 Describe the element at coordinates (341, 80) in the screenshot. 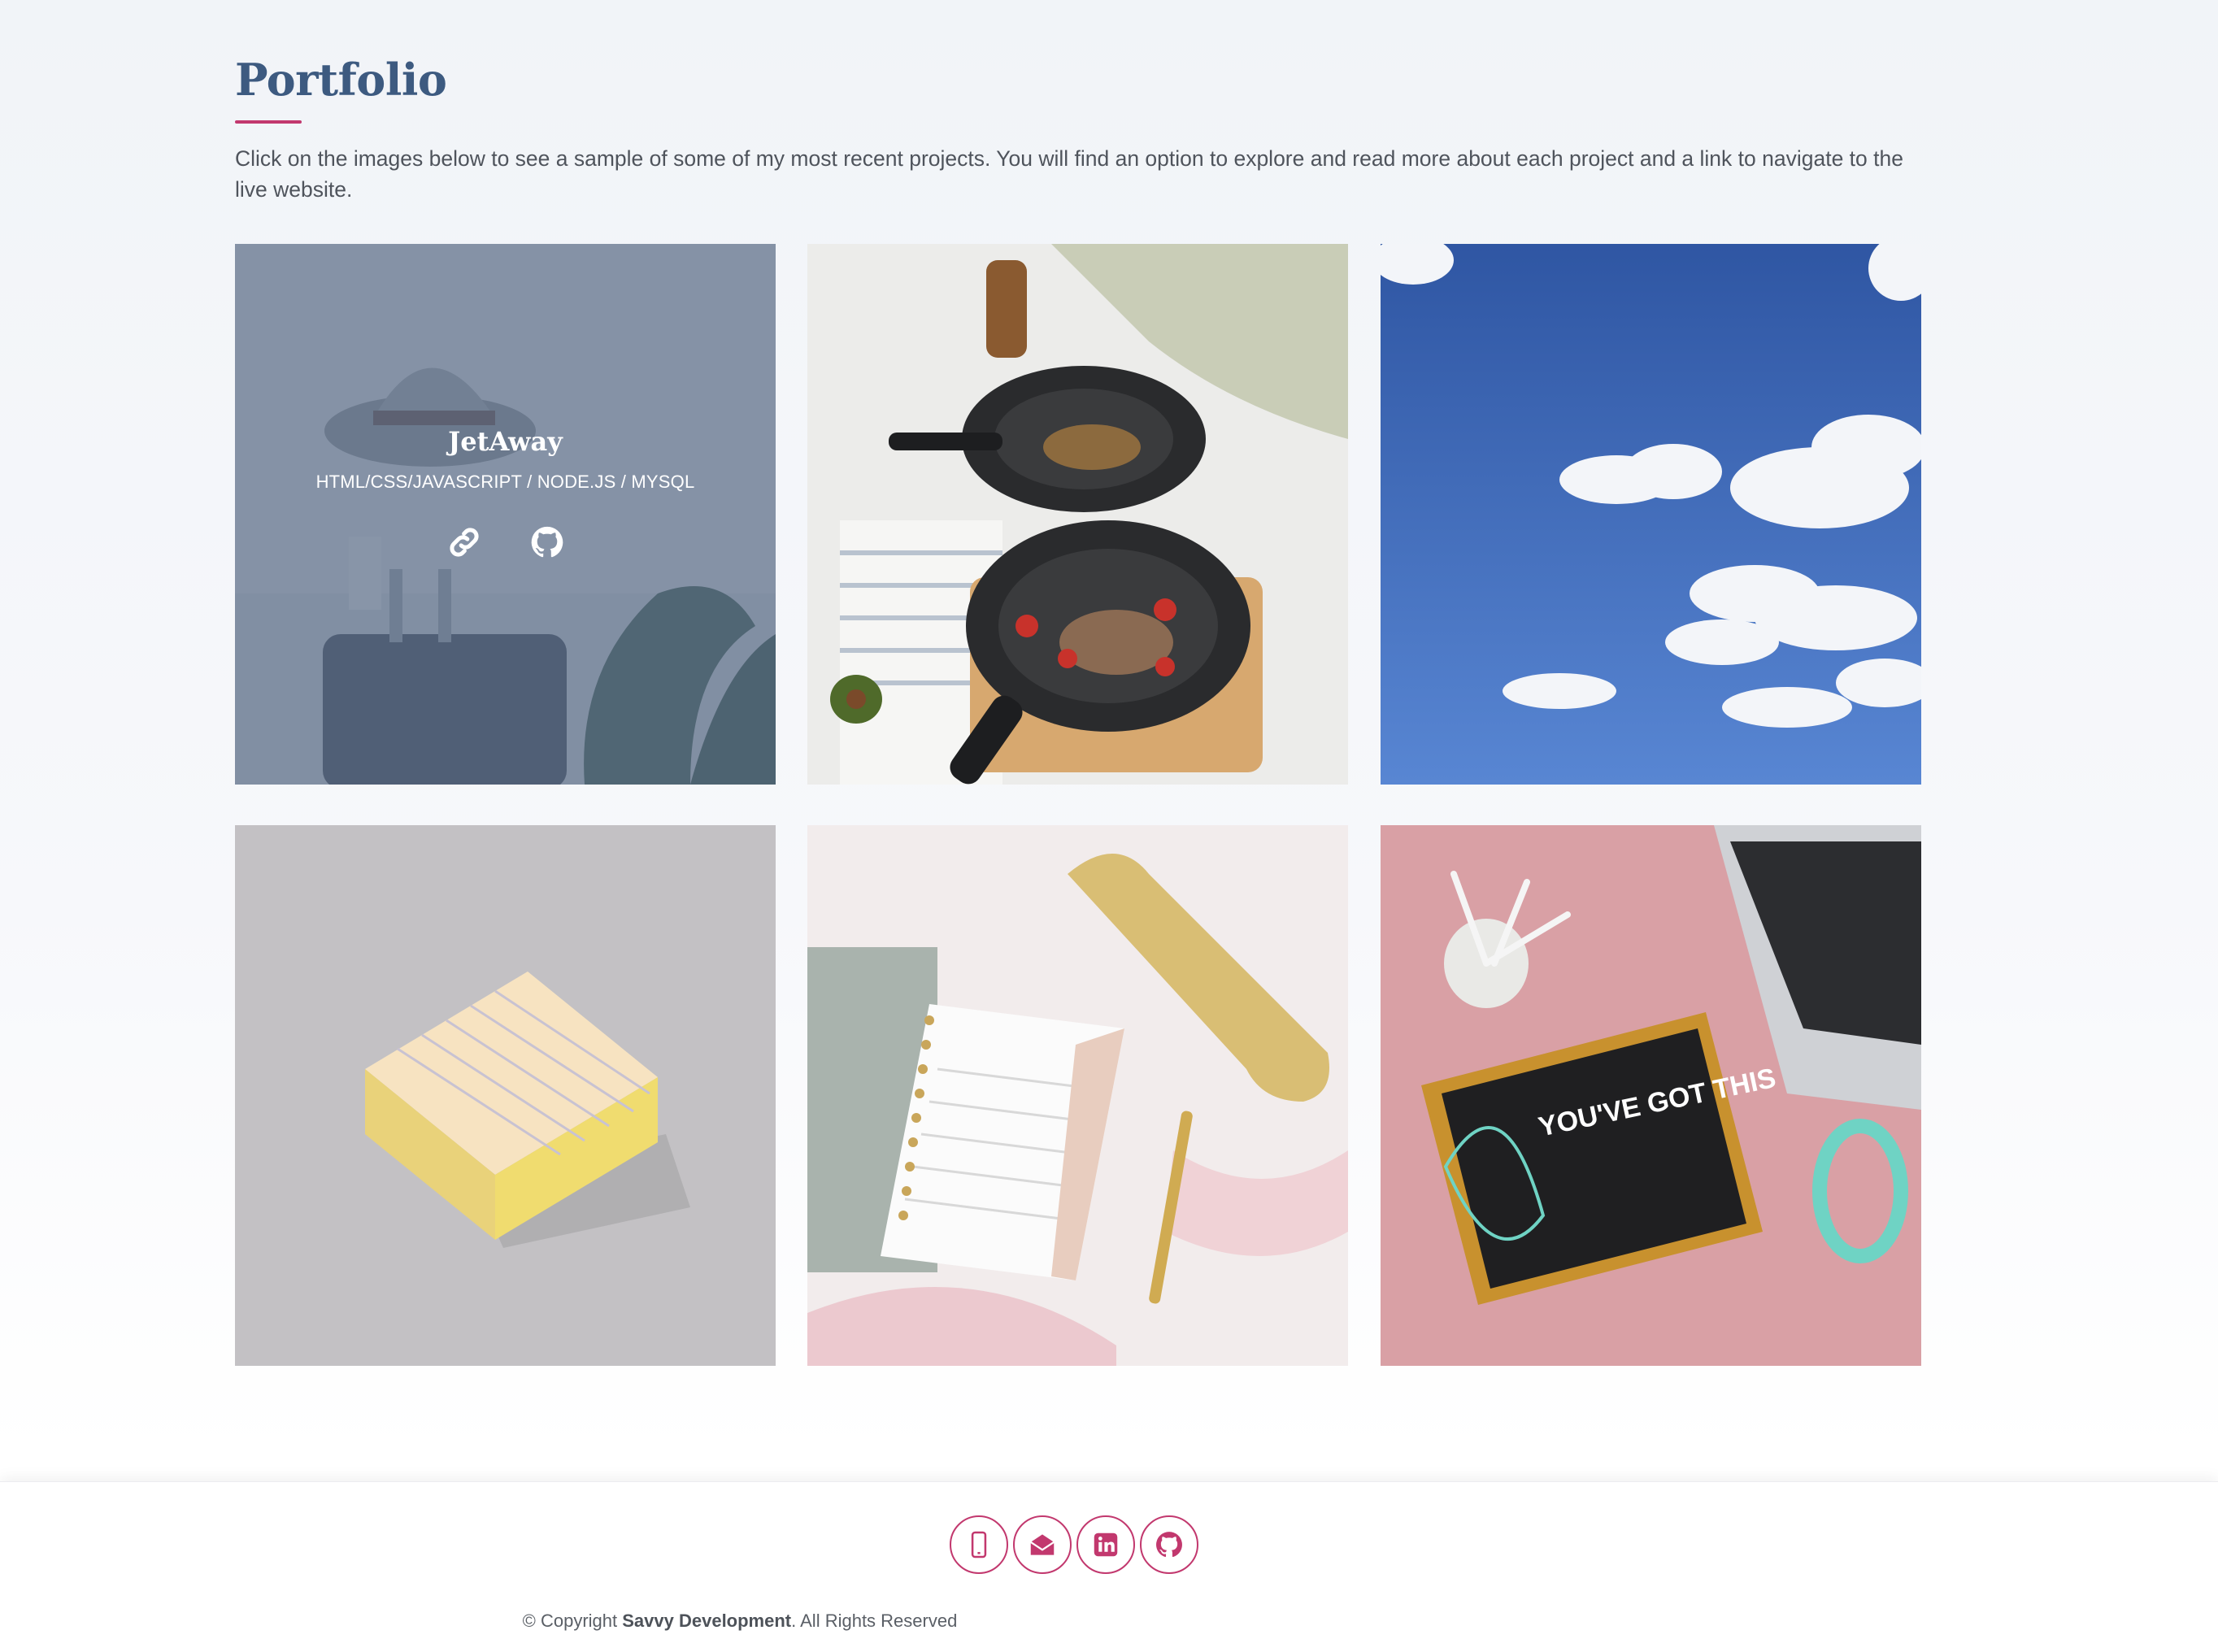

I see `page-title: Portfolio` at that location.